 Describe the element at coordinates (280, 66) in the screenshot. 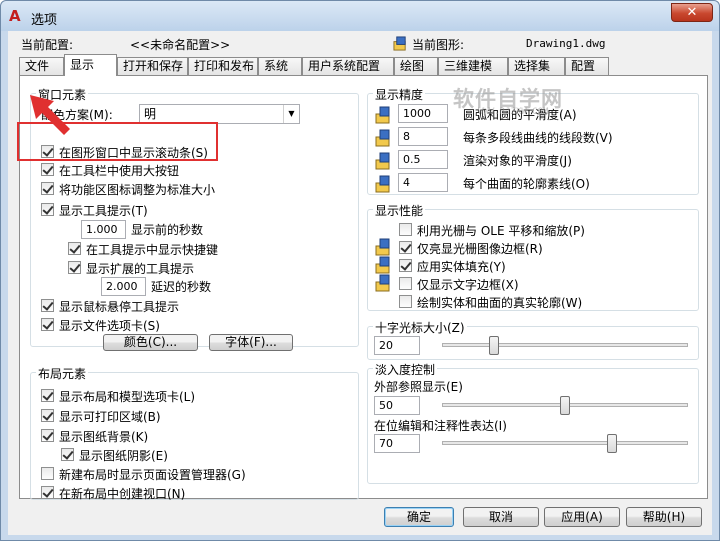

I see `tab-system: 系统` at that location.